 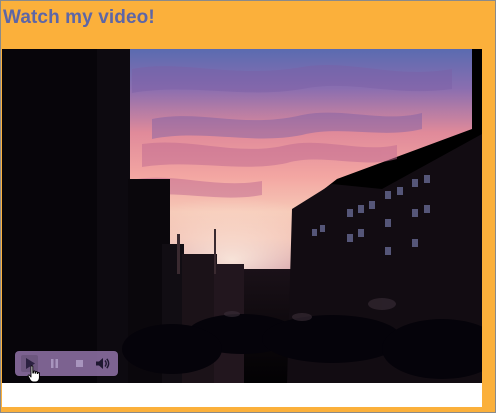 I want to click on video-controls-bar, so click(x=66, y=363).